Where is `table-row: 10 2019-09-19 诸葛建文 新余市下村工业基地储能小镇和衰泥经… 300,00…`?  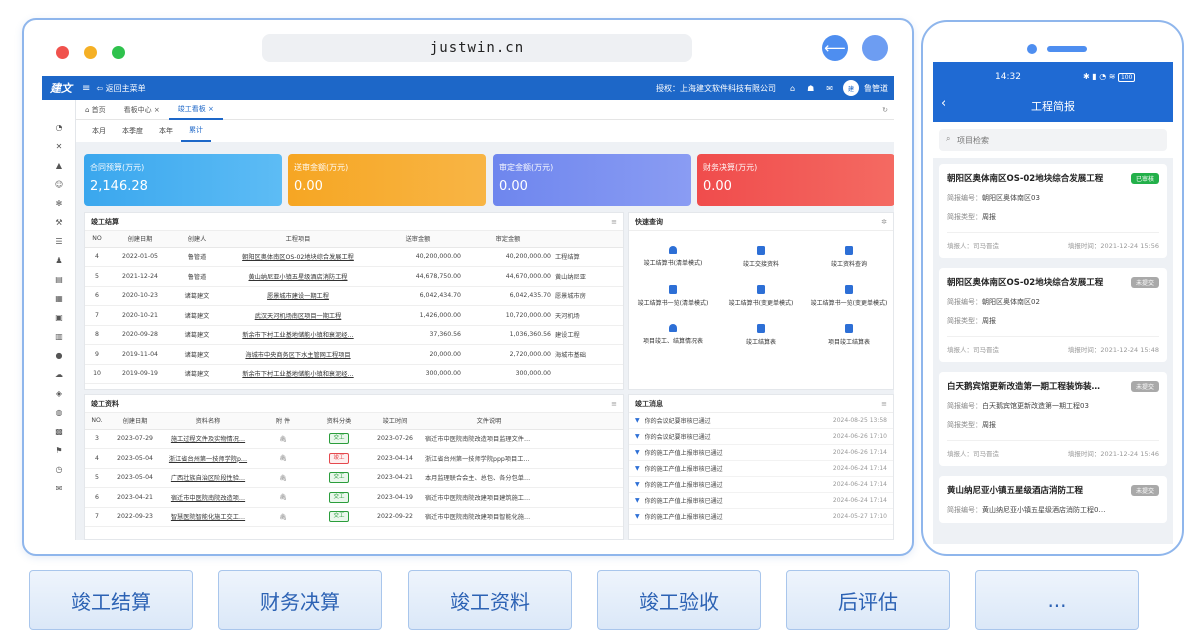
table-row: 10 2019-09-19 诸葛建文 新余市下村工业基地储能小镇和衰泥经… 300,00… is located at coordinates (354, 374).